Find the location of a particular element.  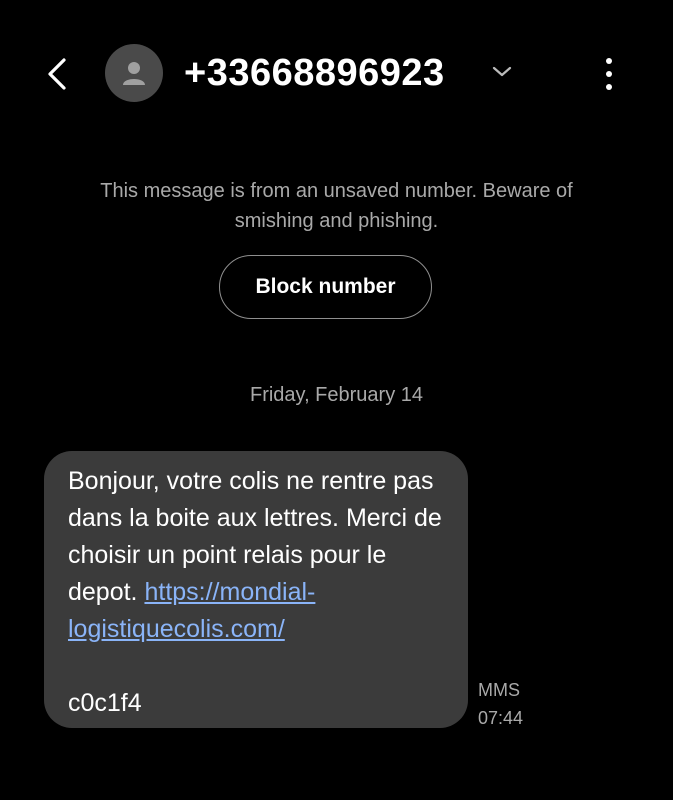

date-separator: Friday, February 14 is located at coordinates (336, 395).